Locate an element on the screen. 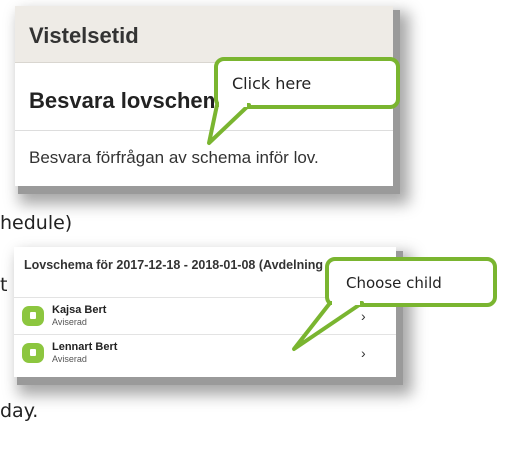 The width and height of the screenshot is (525, 450). background-text-fragment: t is located at coordinates (4, 285).